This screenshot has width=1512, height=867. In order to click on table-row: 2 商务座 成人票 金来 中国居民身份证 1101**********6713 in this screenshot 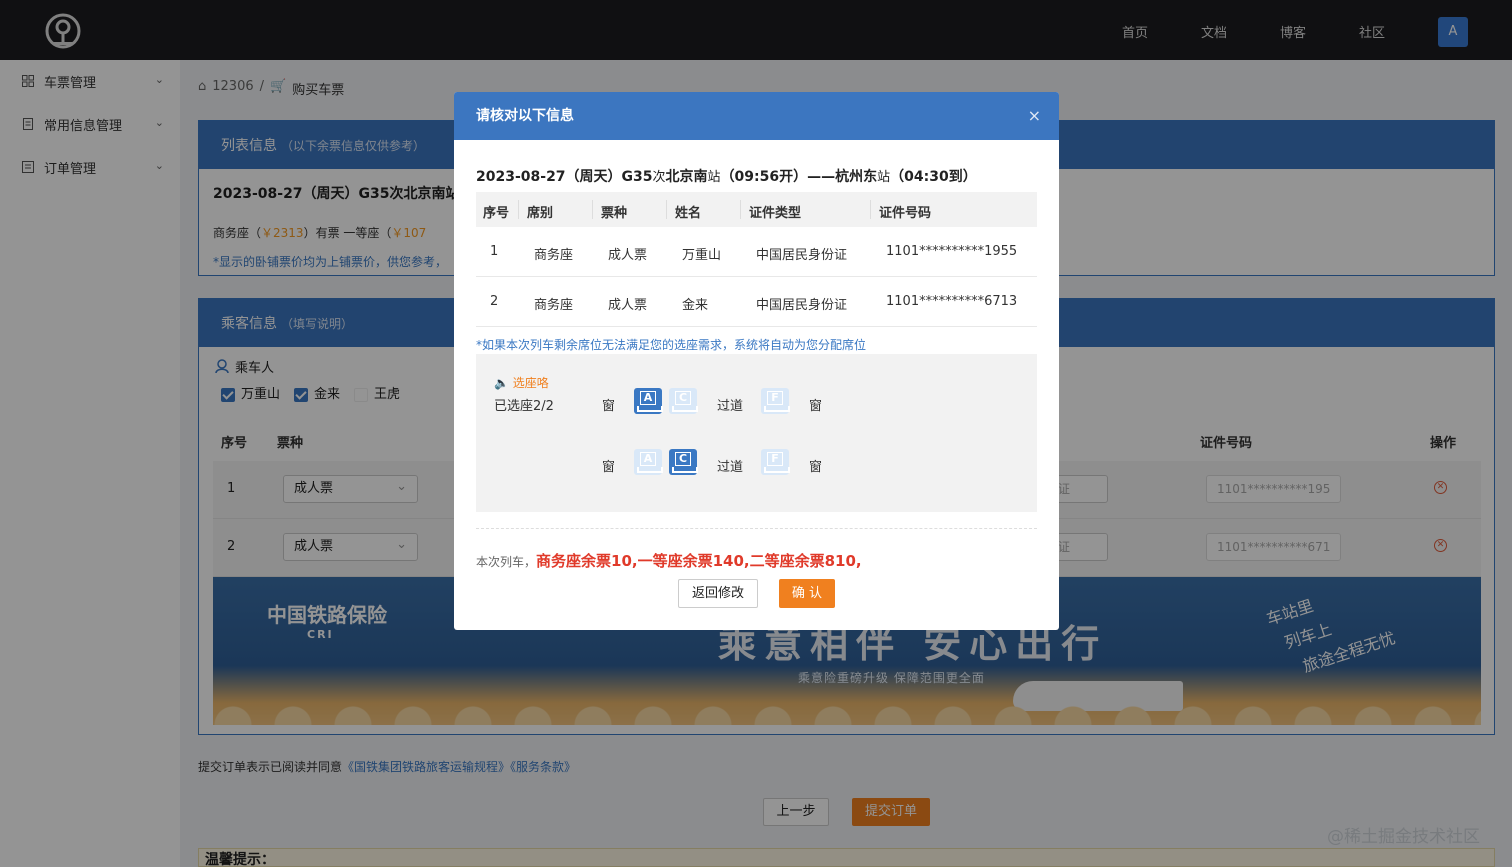, I will do `click(756, 302)`.